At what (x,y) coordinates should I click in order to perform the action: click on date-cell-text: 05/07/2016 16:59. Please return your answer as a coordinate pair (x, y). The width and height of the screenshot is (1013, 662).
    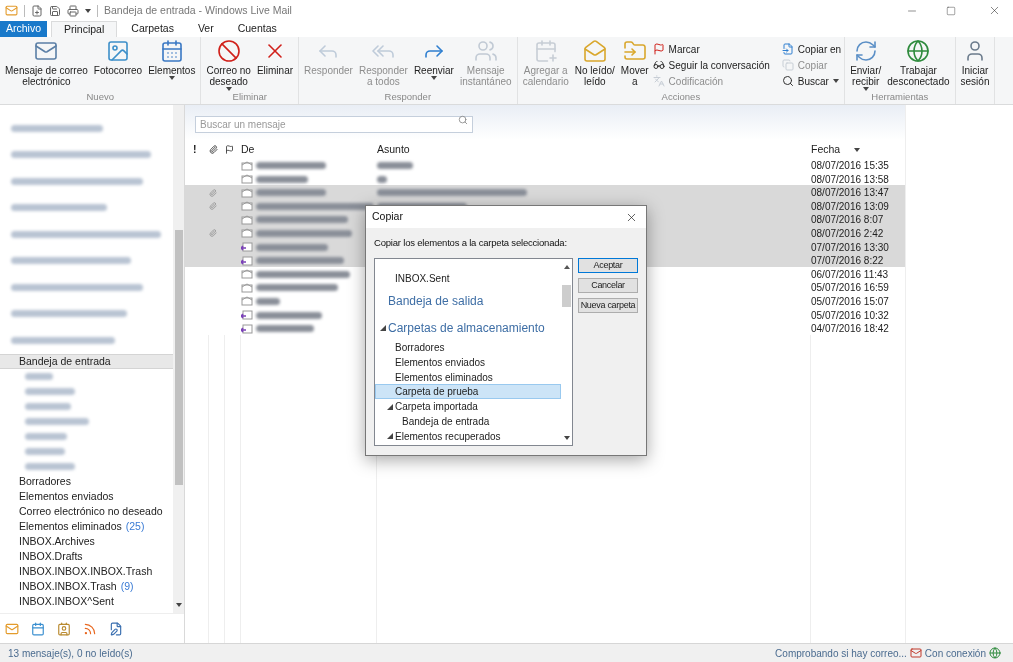
    Looking at the image, I should click on (850, 288).